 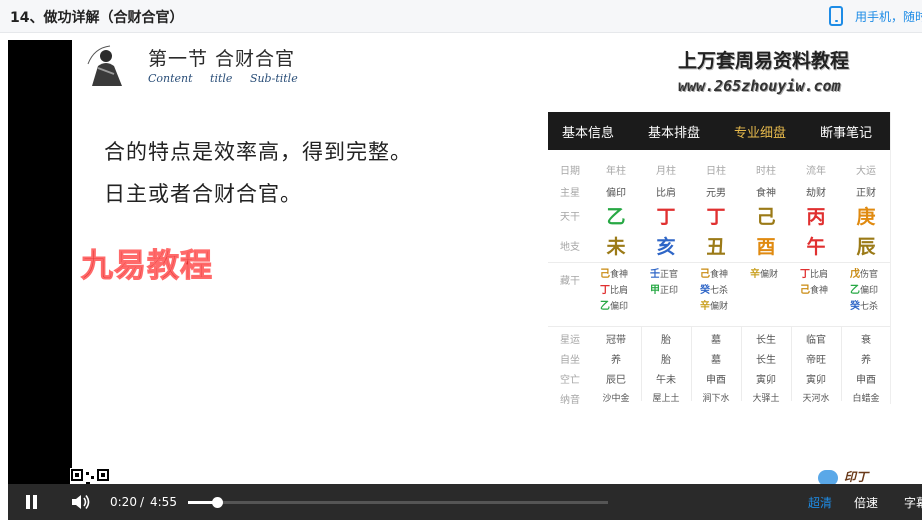 What do you see at coordinates (570, 340) in the screenshot?
I see `row-label-star_fortune: 星运` at bounding box center [570, 340].